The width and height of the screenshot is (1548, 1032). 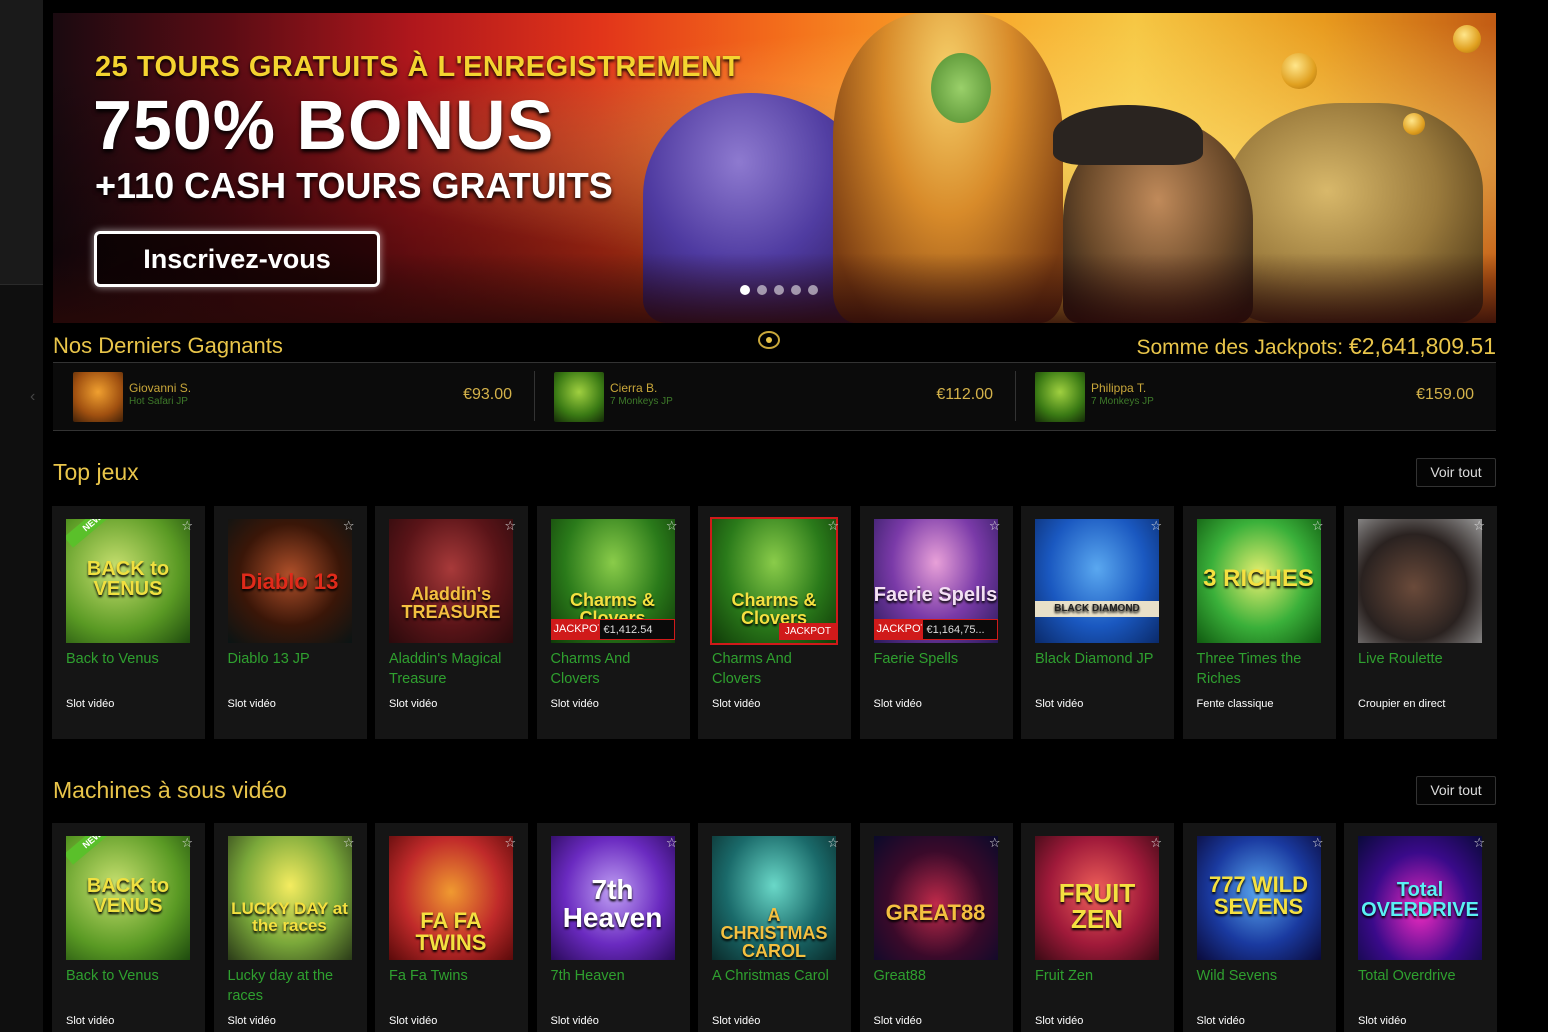 I want to click on game-title: Great88, so click(x=939, y=976).